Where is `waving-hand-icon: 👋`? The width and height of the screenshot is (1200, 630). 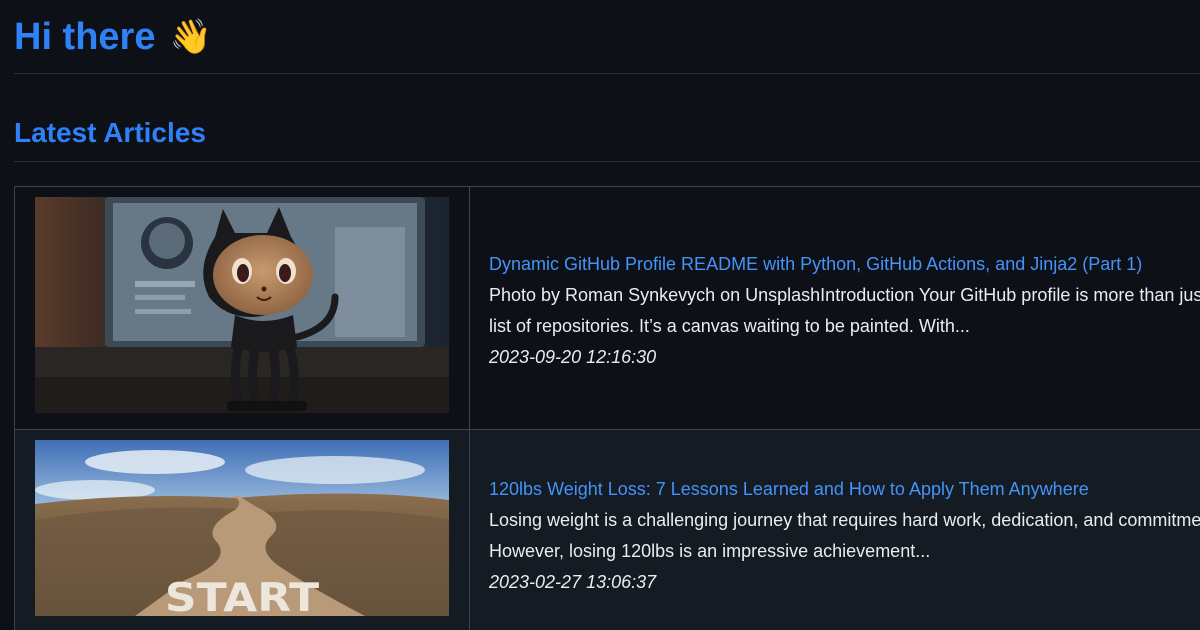 waving-hand-icon: 👋 is located at coordinates (190, 37).